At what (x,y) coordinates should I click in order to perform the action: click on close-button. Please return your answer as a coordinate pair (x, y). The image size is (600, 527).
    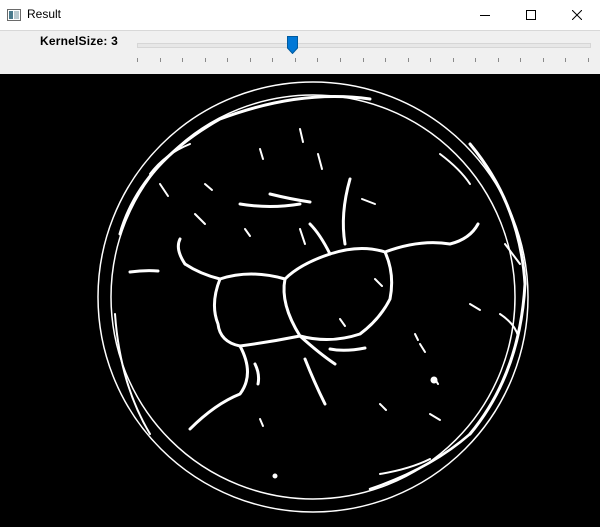
    Looking at the image, I should click on (577, 15).